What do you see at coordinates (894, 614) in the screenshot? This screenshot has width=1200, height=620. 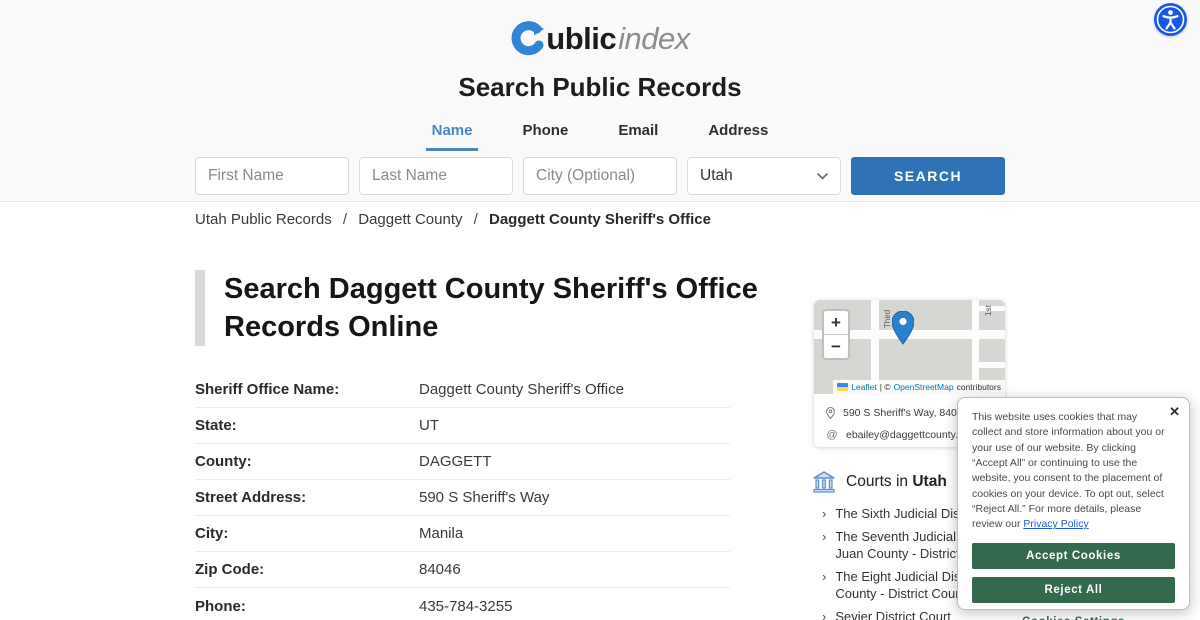 I see `list-item: › Sevier District Court` at bounding box center [894, 614].